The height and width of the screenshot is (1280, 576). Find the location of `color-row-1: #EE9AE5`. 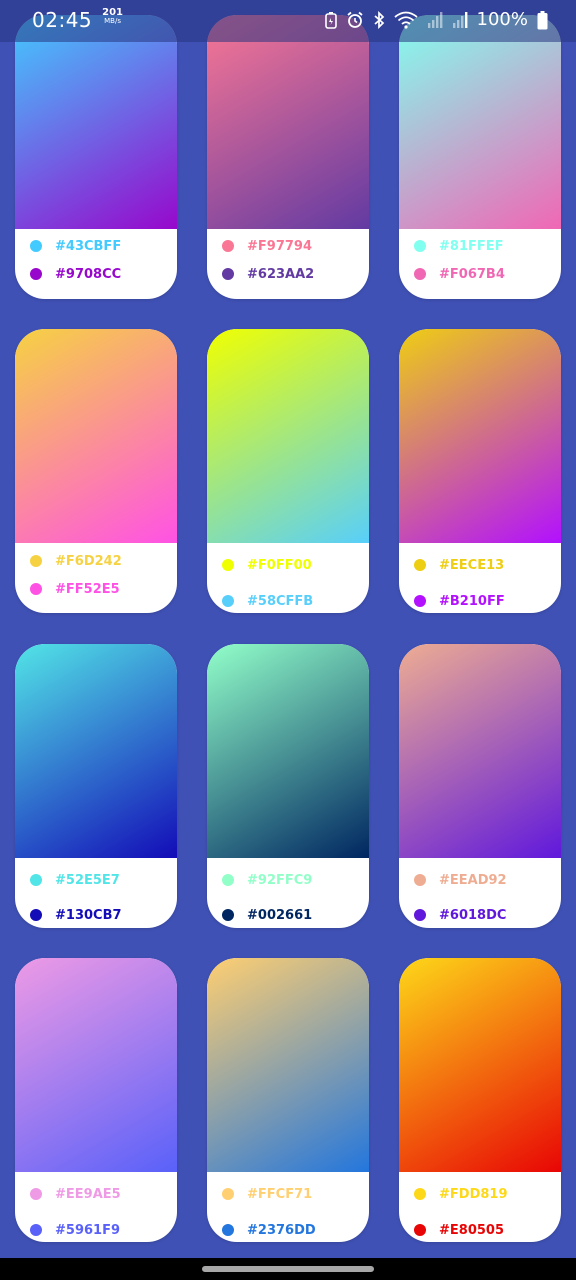

color-row-1: #EE9AE5 is located at coordinates (75, 1194).